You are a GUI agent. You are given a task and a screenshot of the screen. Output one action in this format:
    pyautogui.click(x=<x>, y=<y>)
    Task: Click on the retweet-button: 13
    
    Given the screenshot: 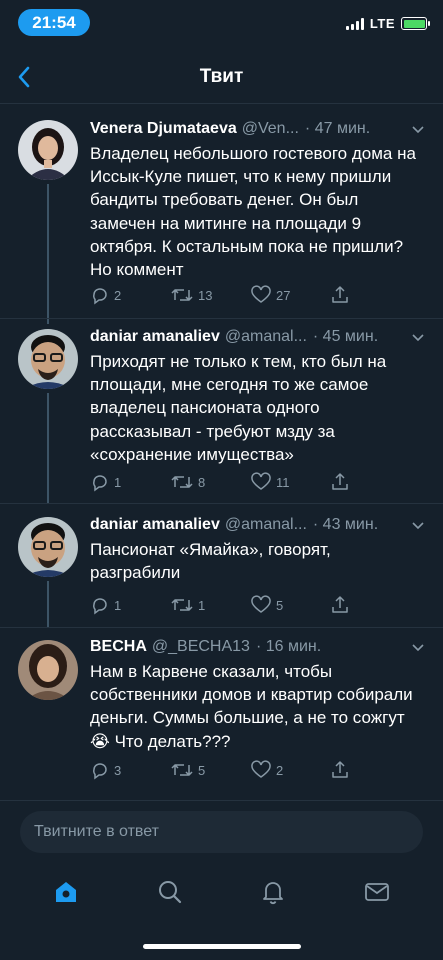 What is the action you would take?
    pyautogui.click(x=210, y=295)
    